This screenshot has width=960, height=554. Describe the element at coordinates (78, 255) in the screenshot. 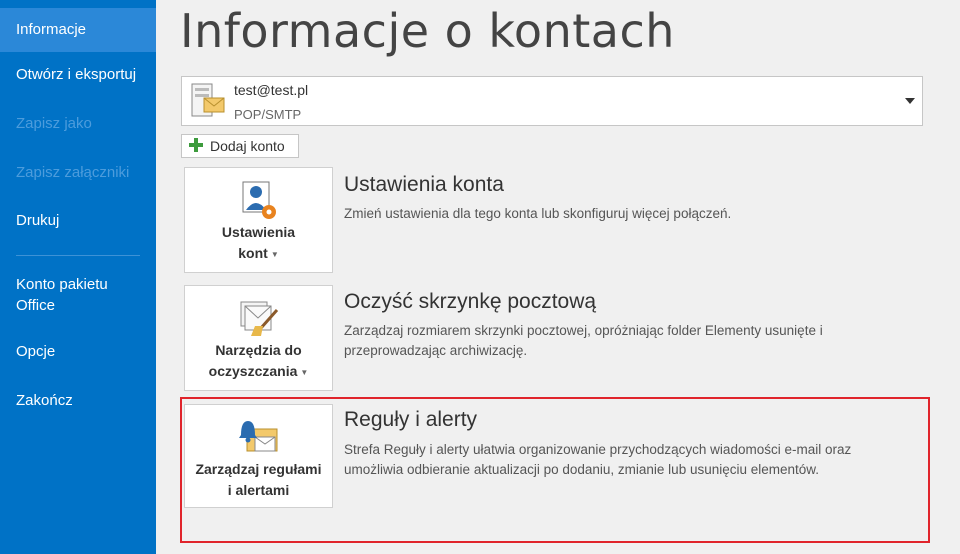

I see `nav-divider` at that location.